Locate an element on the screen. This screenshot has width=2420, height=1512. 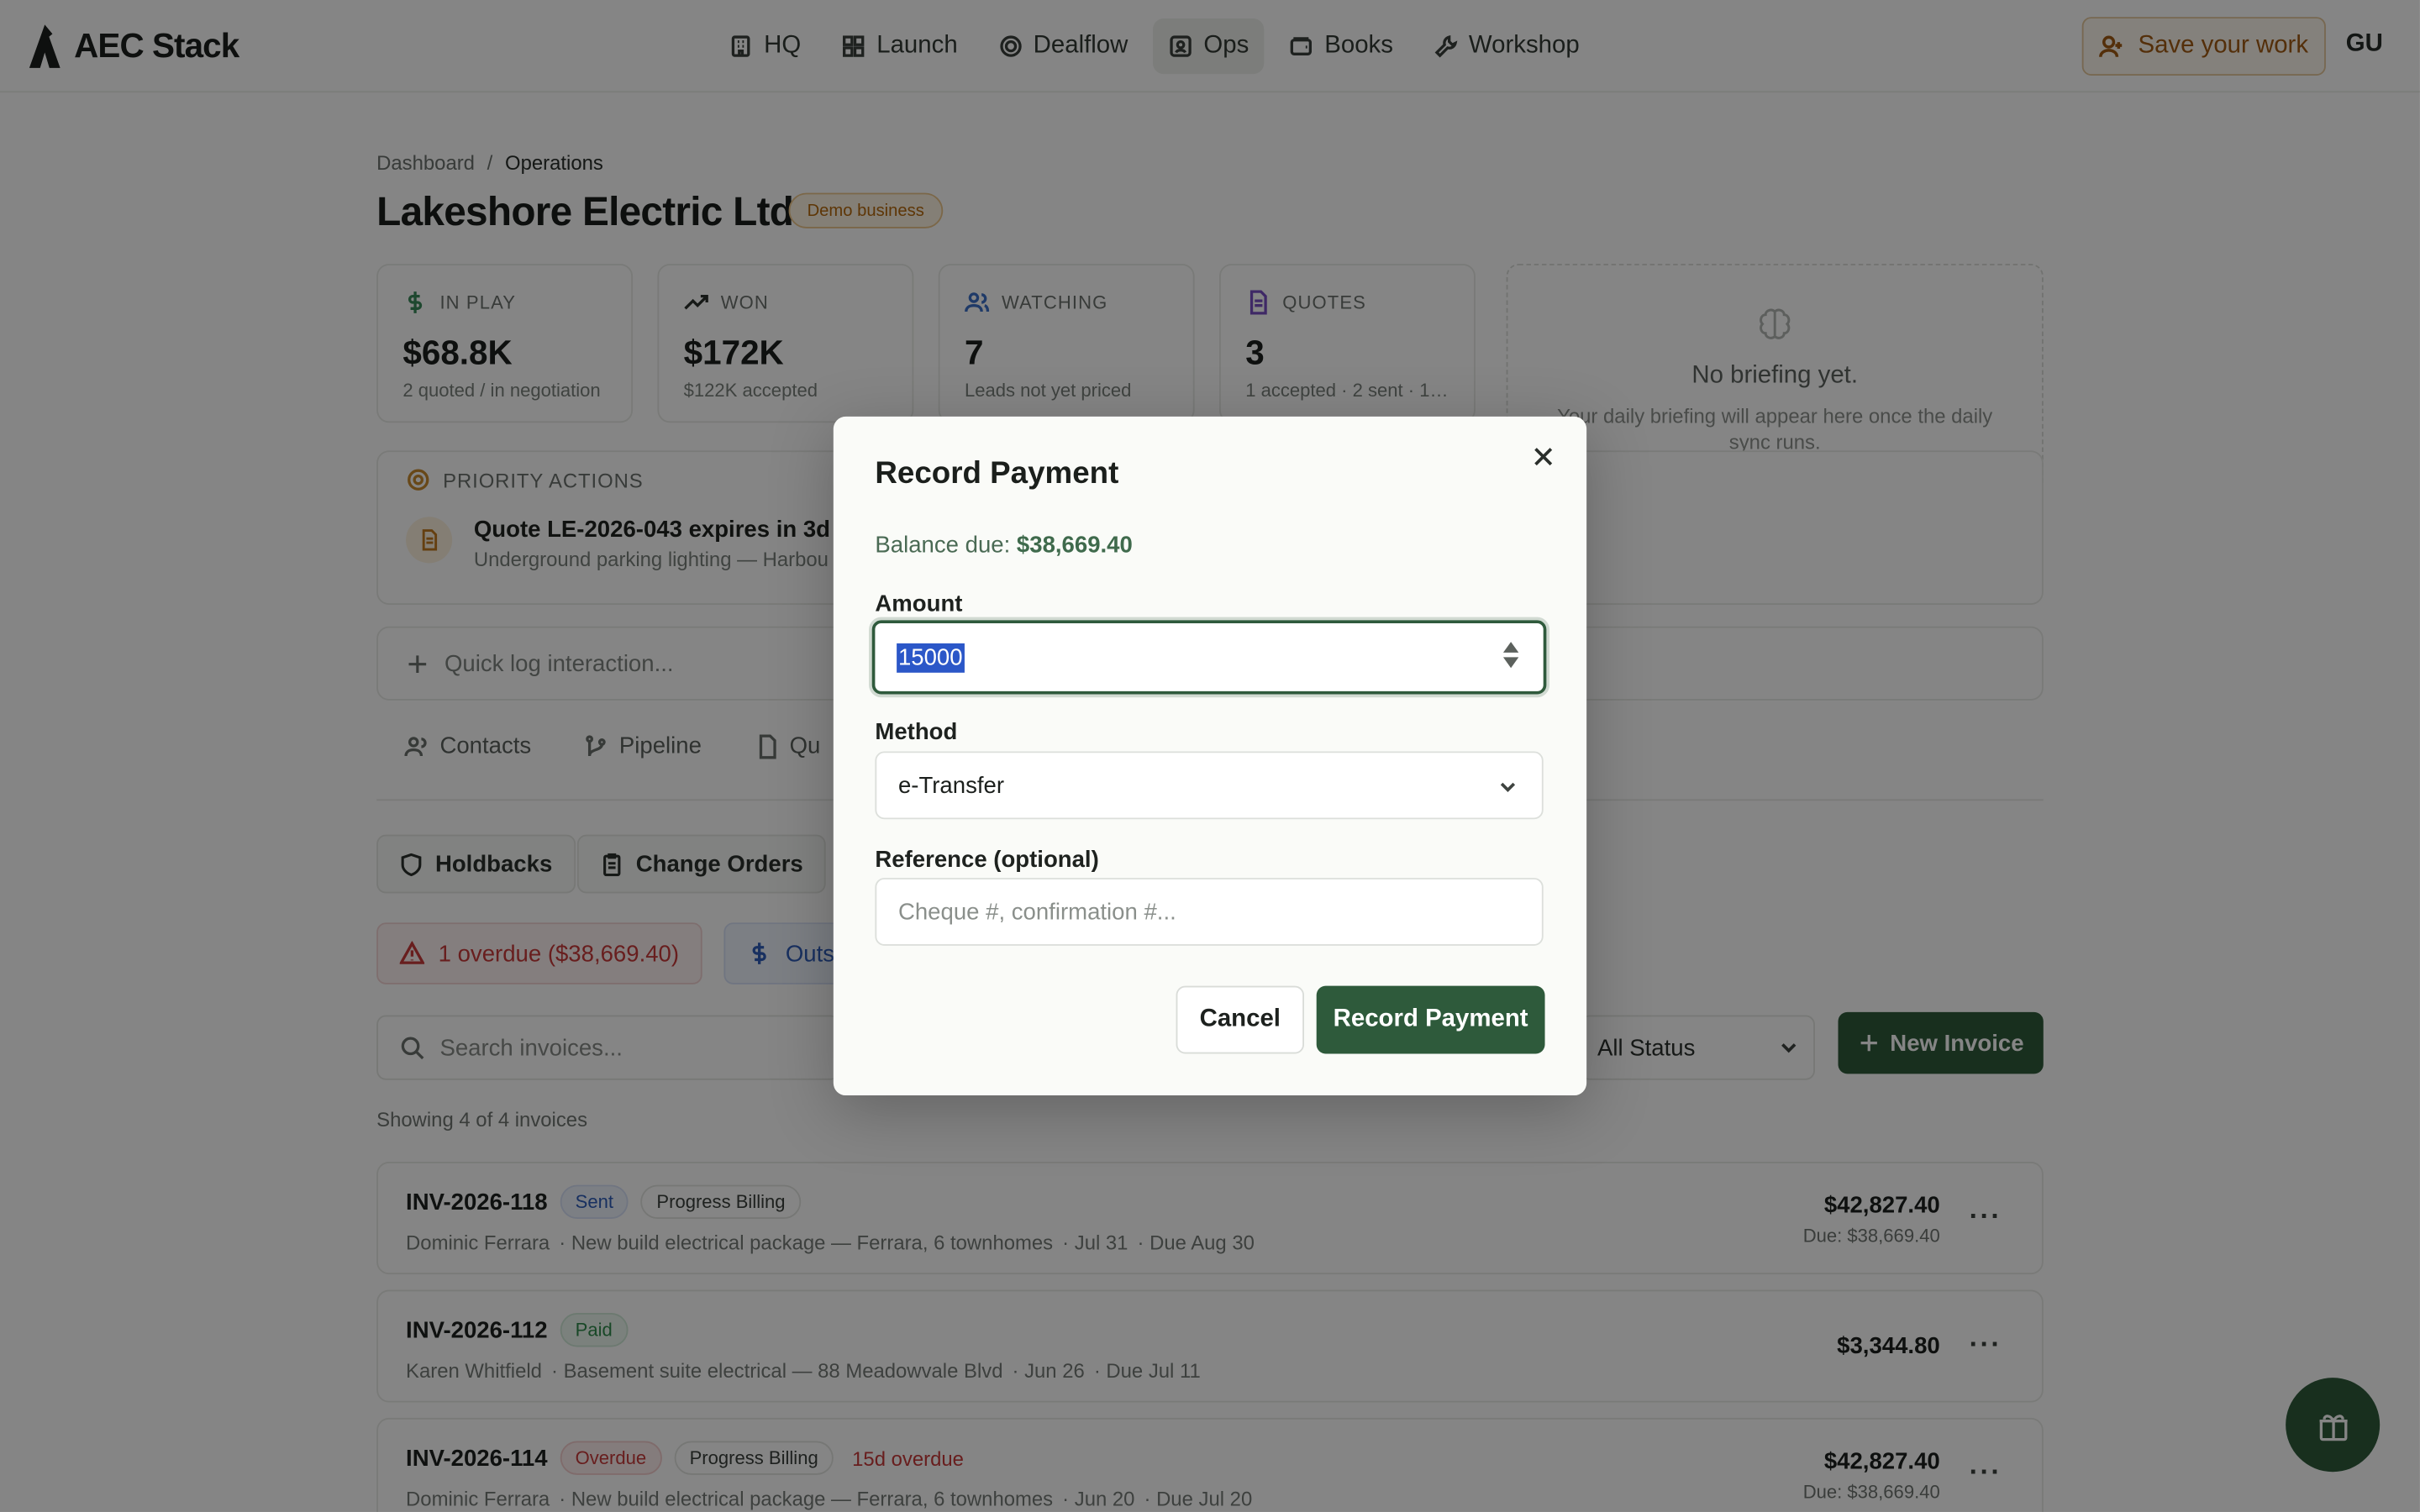
balance-due: Balance due: $38,669.40 is located at coordinates (1003, 546).